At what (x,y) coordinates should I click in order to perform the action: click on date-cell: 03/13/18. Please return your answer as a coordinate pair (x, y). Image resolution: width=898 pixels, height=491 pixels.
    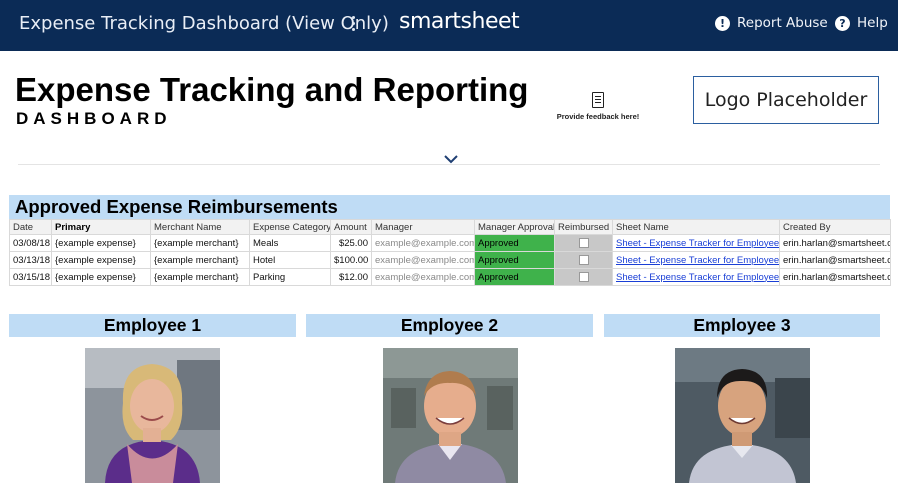
    Looking at the image, I should click on (30, 260).